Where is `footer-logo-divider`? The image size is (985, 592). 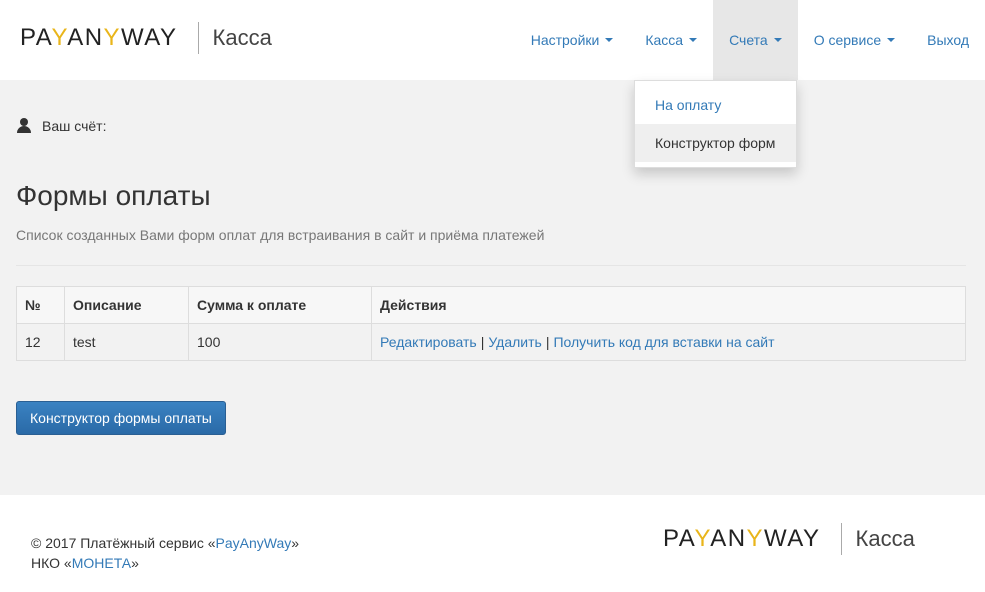
footer-logo-divider is located at coordinates (841, 539).